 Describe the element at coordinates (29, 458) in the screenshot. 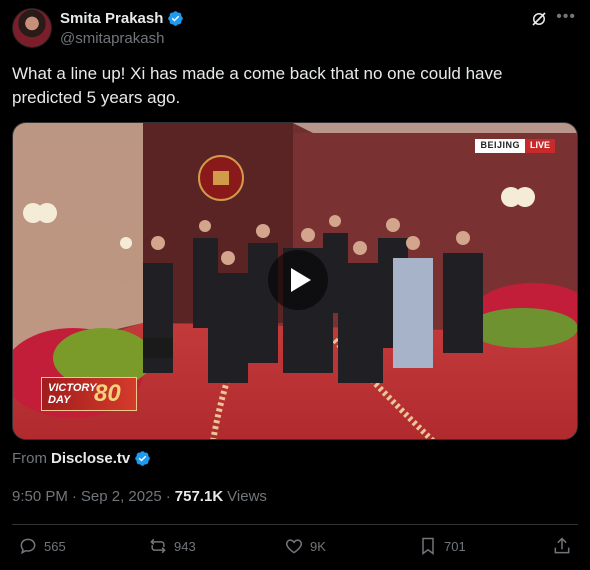

I see `source-prefix: From` at that location.